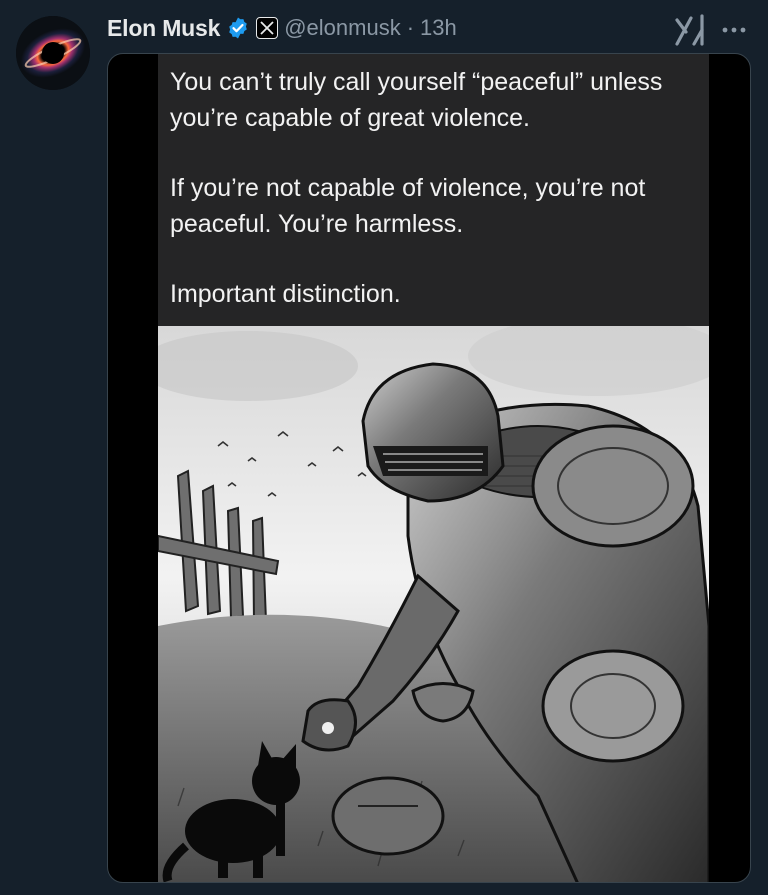 The height and width of the screenshot is (895, 768). What do you see at coordinates (267, 28) in the screenshot?
I see `x-logo-icon` at bounding box center [267, 28].